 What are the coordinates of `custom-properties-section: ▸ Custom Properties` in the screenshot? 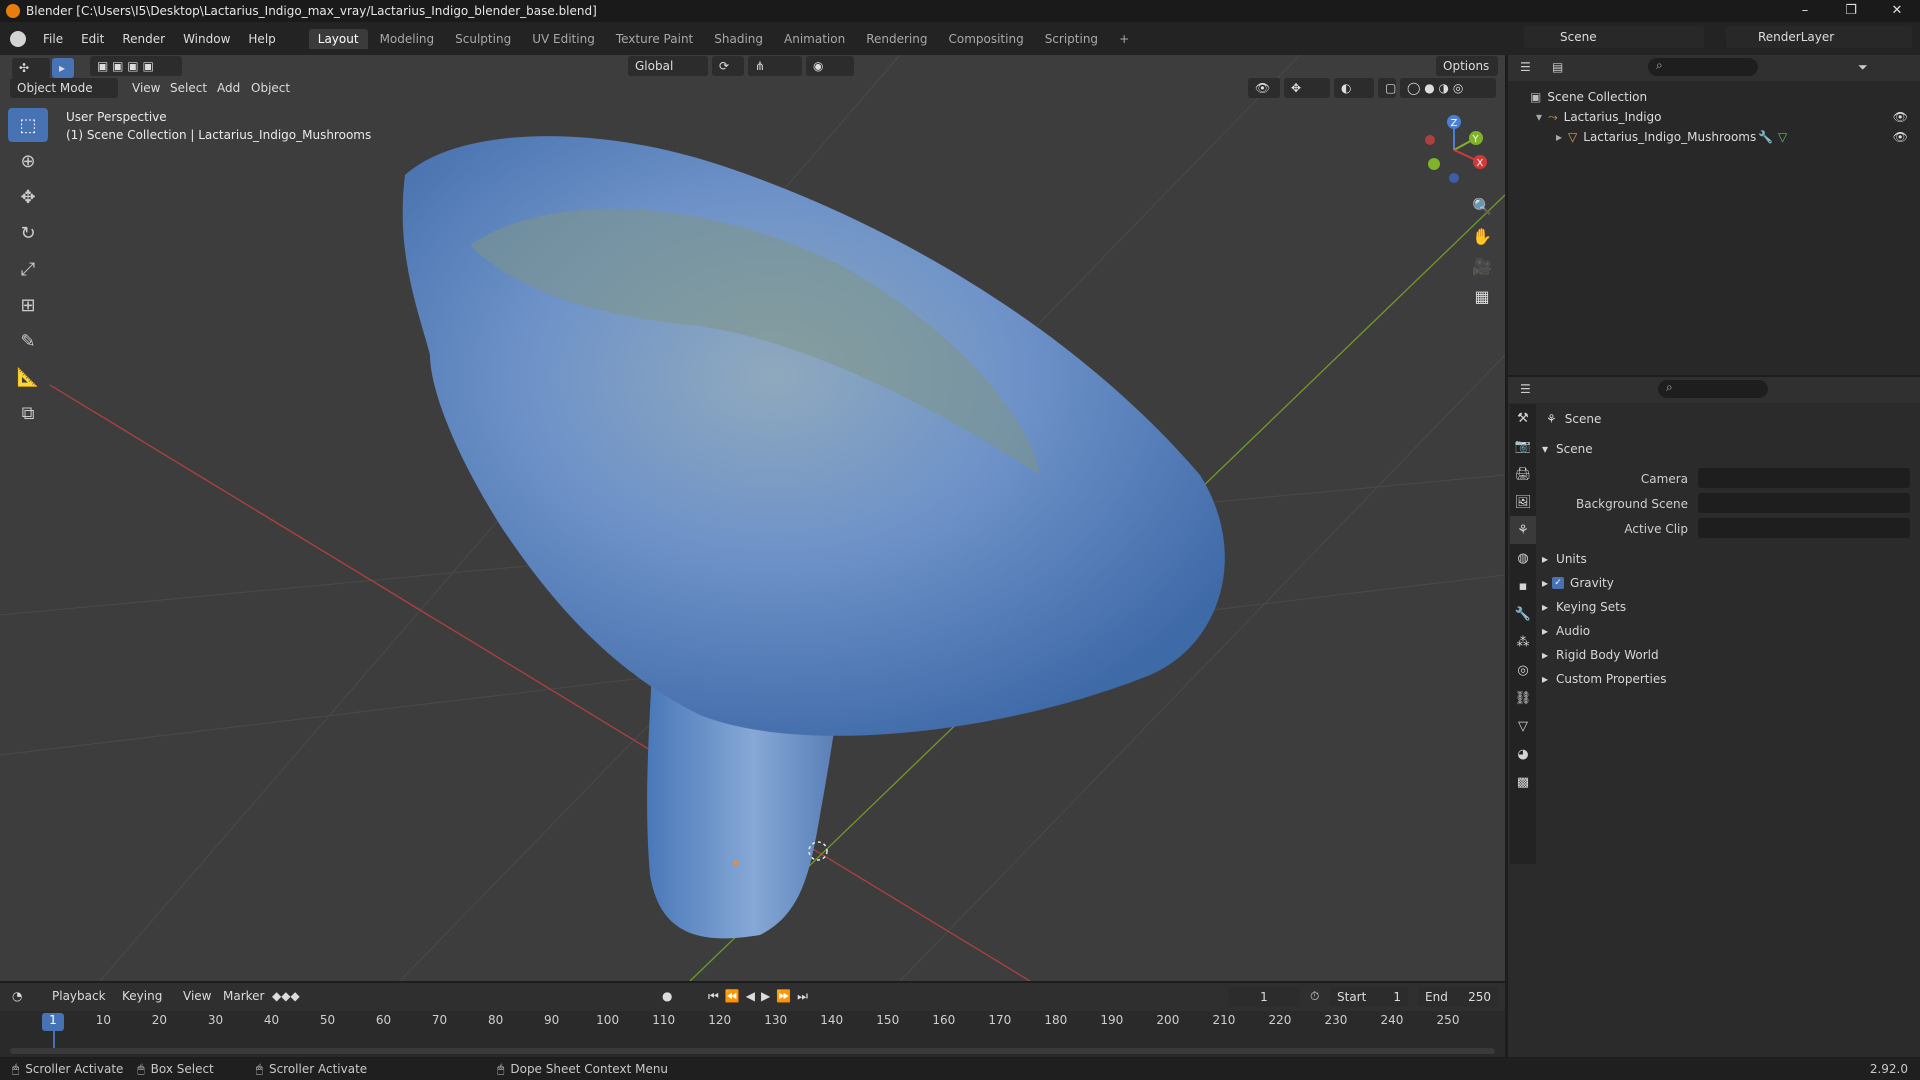 It's located at (1604, 679).